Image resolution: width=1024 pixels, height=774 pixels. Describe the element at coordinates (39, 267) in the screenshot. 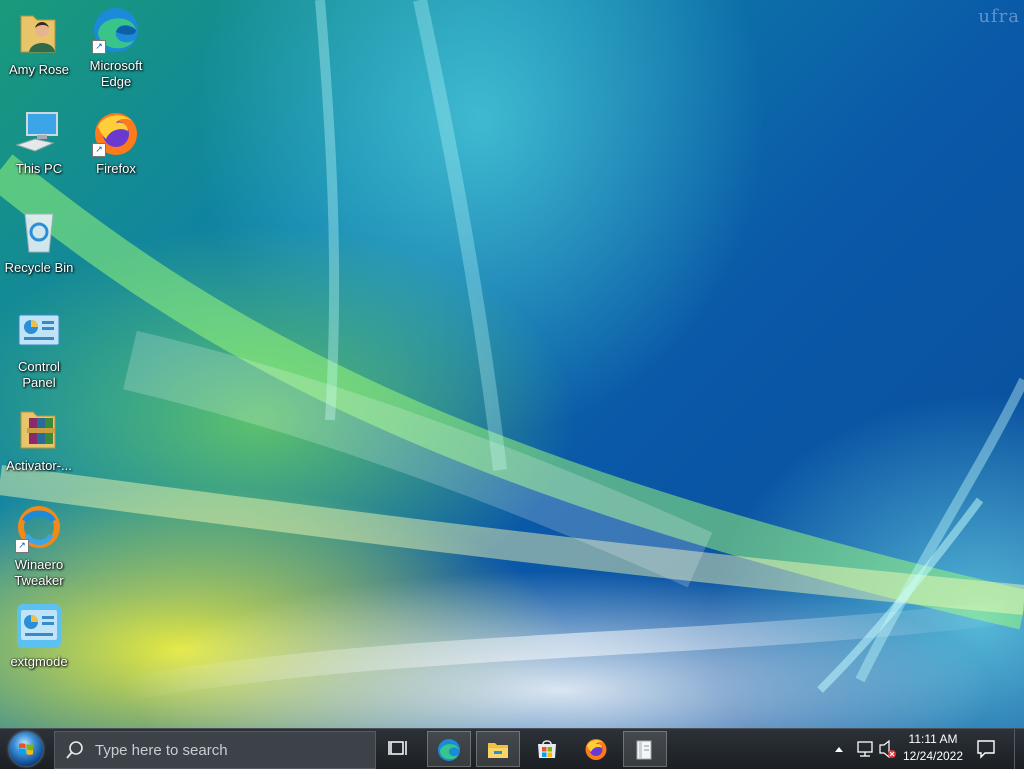

I see `icon-label: Recycle Bin` at that location.